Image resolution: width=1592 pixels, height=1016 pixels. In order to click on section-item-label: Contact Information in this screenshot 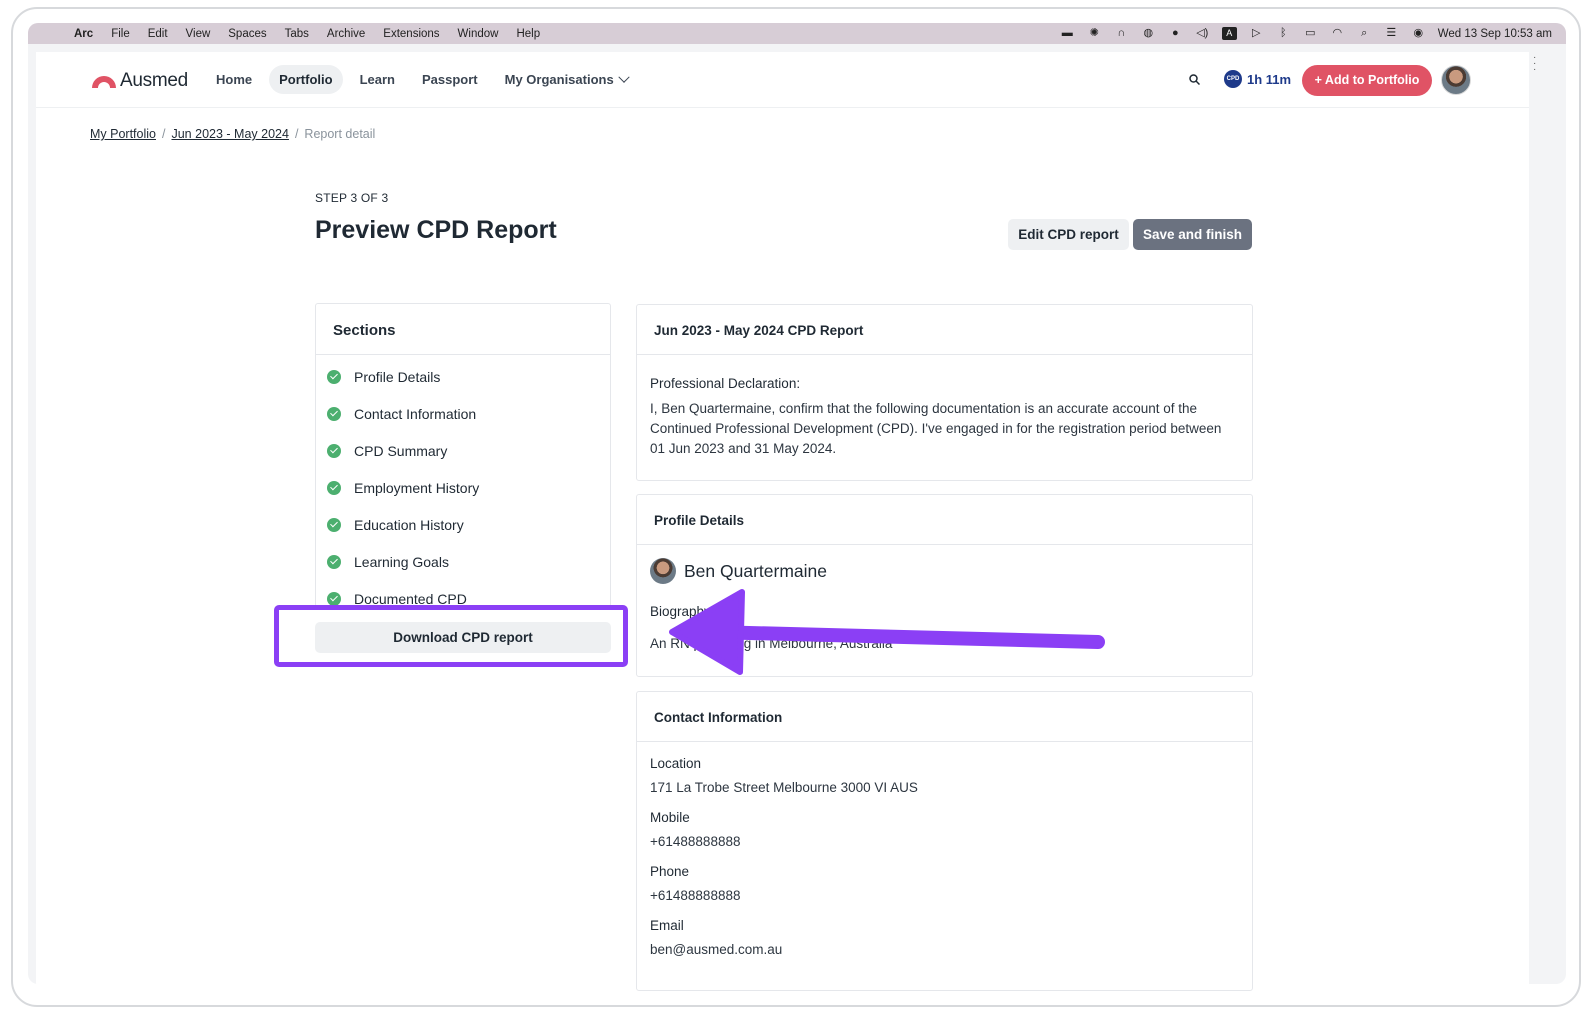, I will do `click(415, 413)`.